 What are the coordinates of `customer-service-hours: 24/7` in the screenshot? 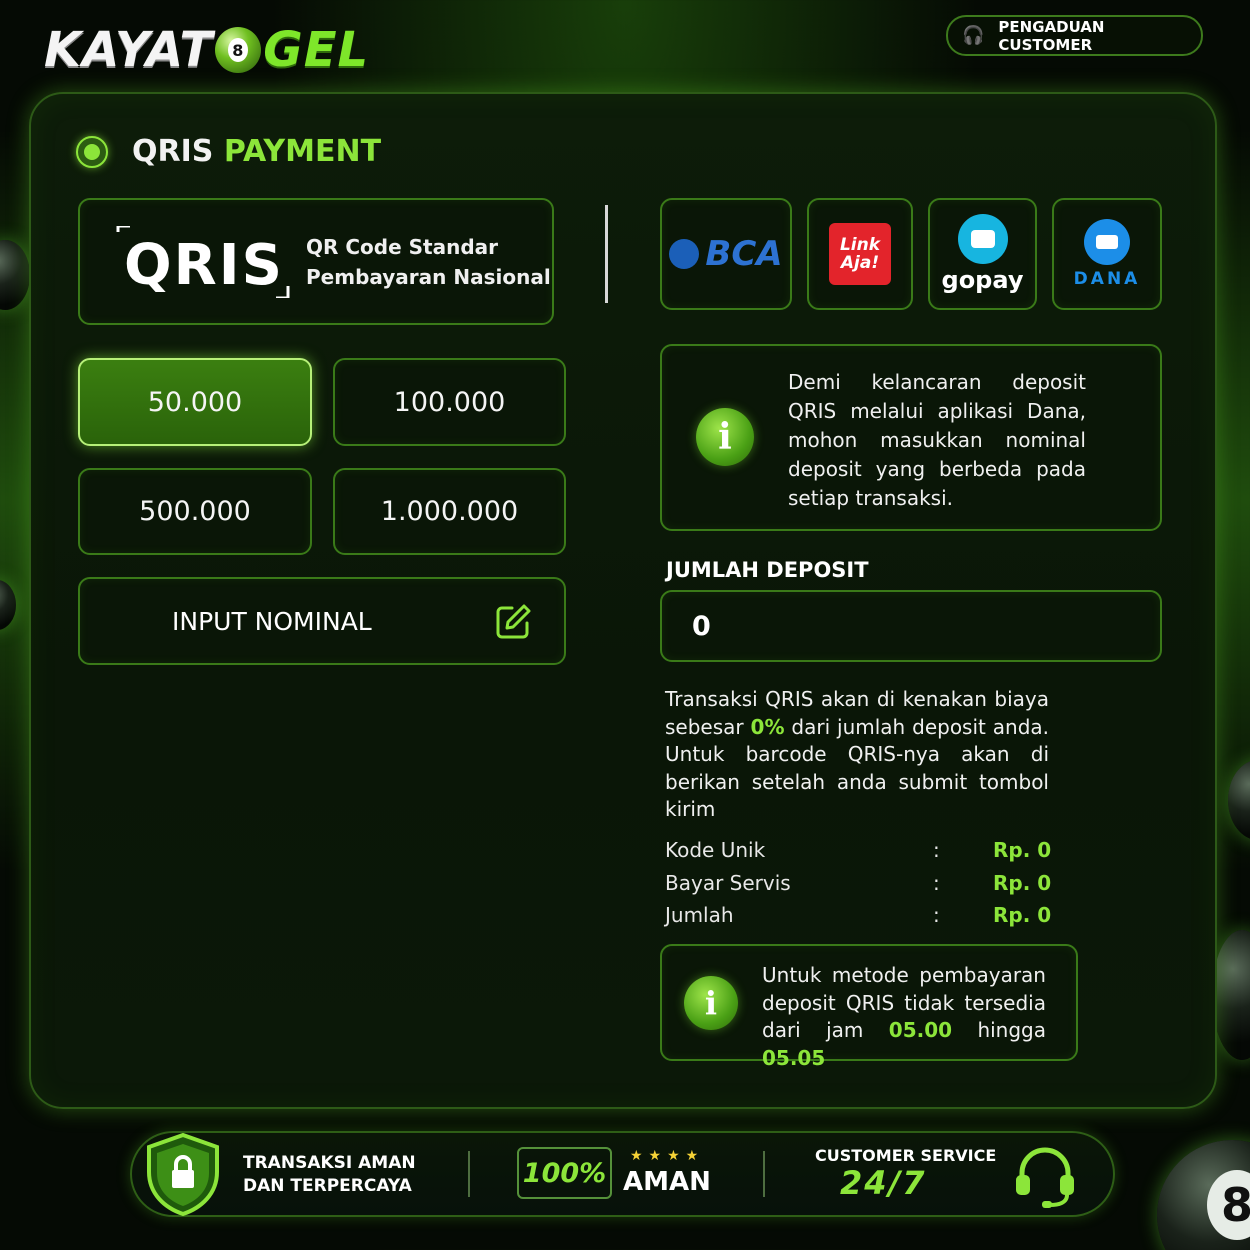 It's located at (883, 1183).